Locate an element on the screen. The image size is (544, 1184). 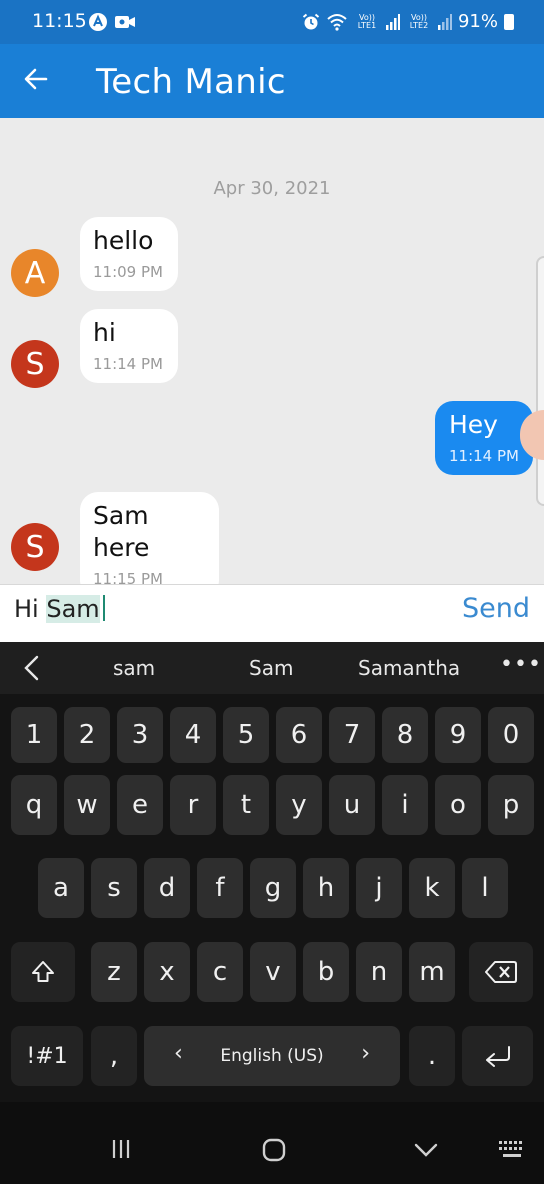
key: o is located at coordinates (458, 805).